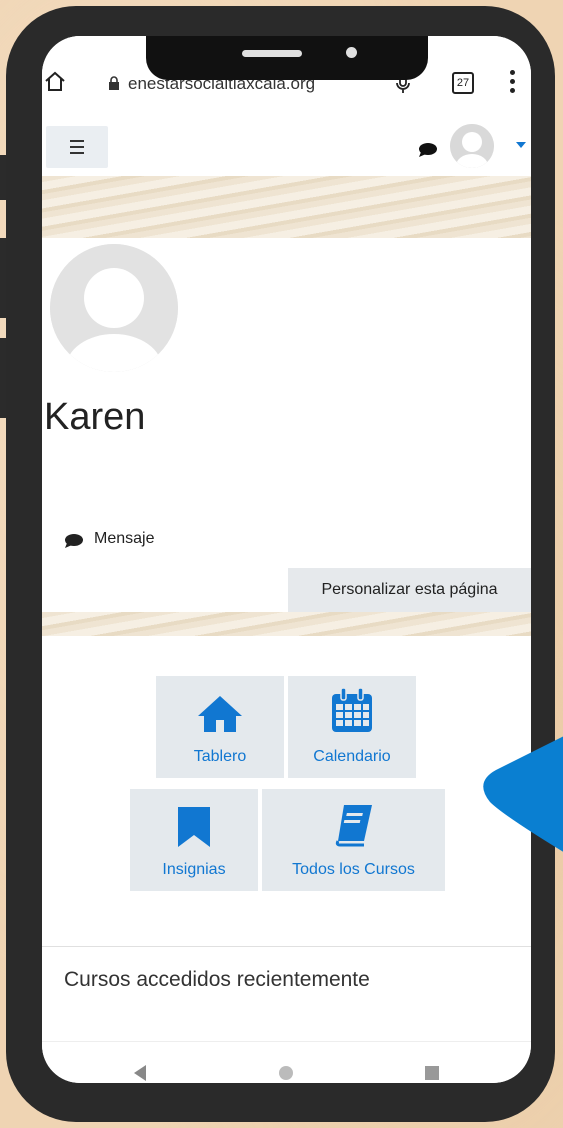 Image resolution: width=563 pixels, height=1128 pixels. I want to click on message-link: Mensaje, so click(124, 539).